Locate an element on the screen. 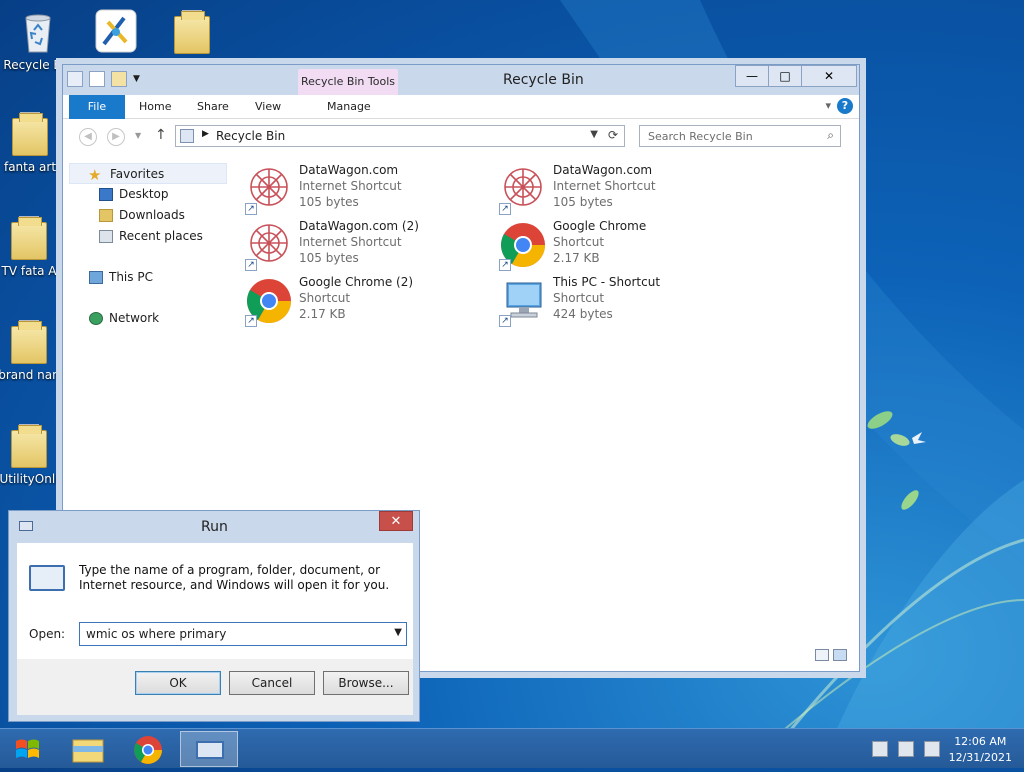 The height and width of the screenshot is (772, 1024). tab-share: Share is located at coordinates (213, 107).